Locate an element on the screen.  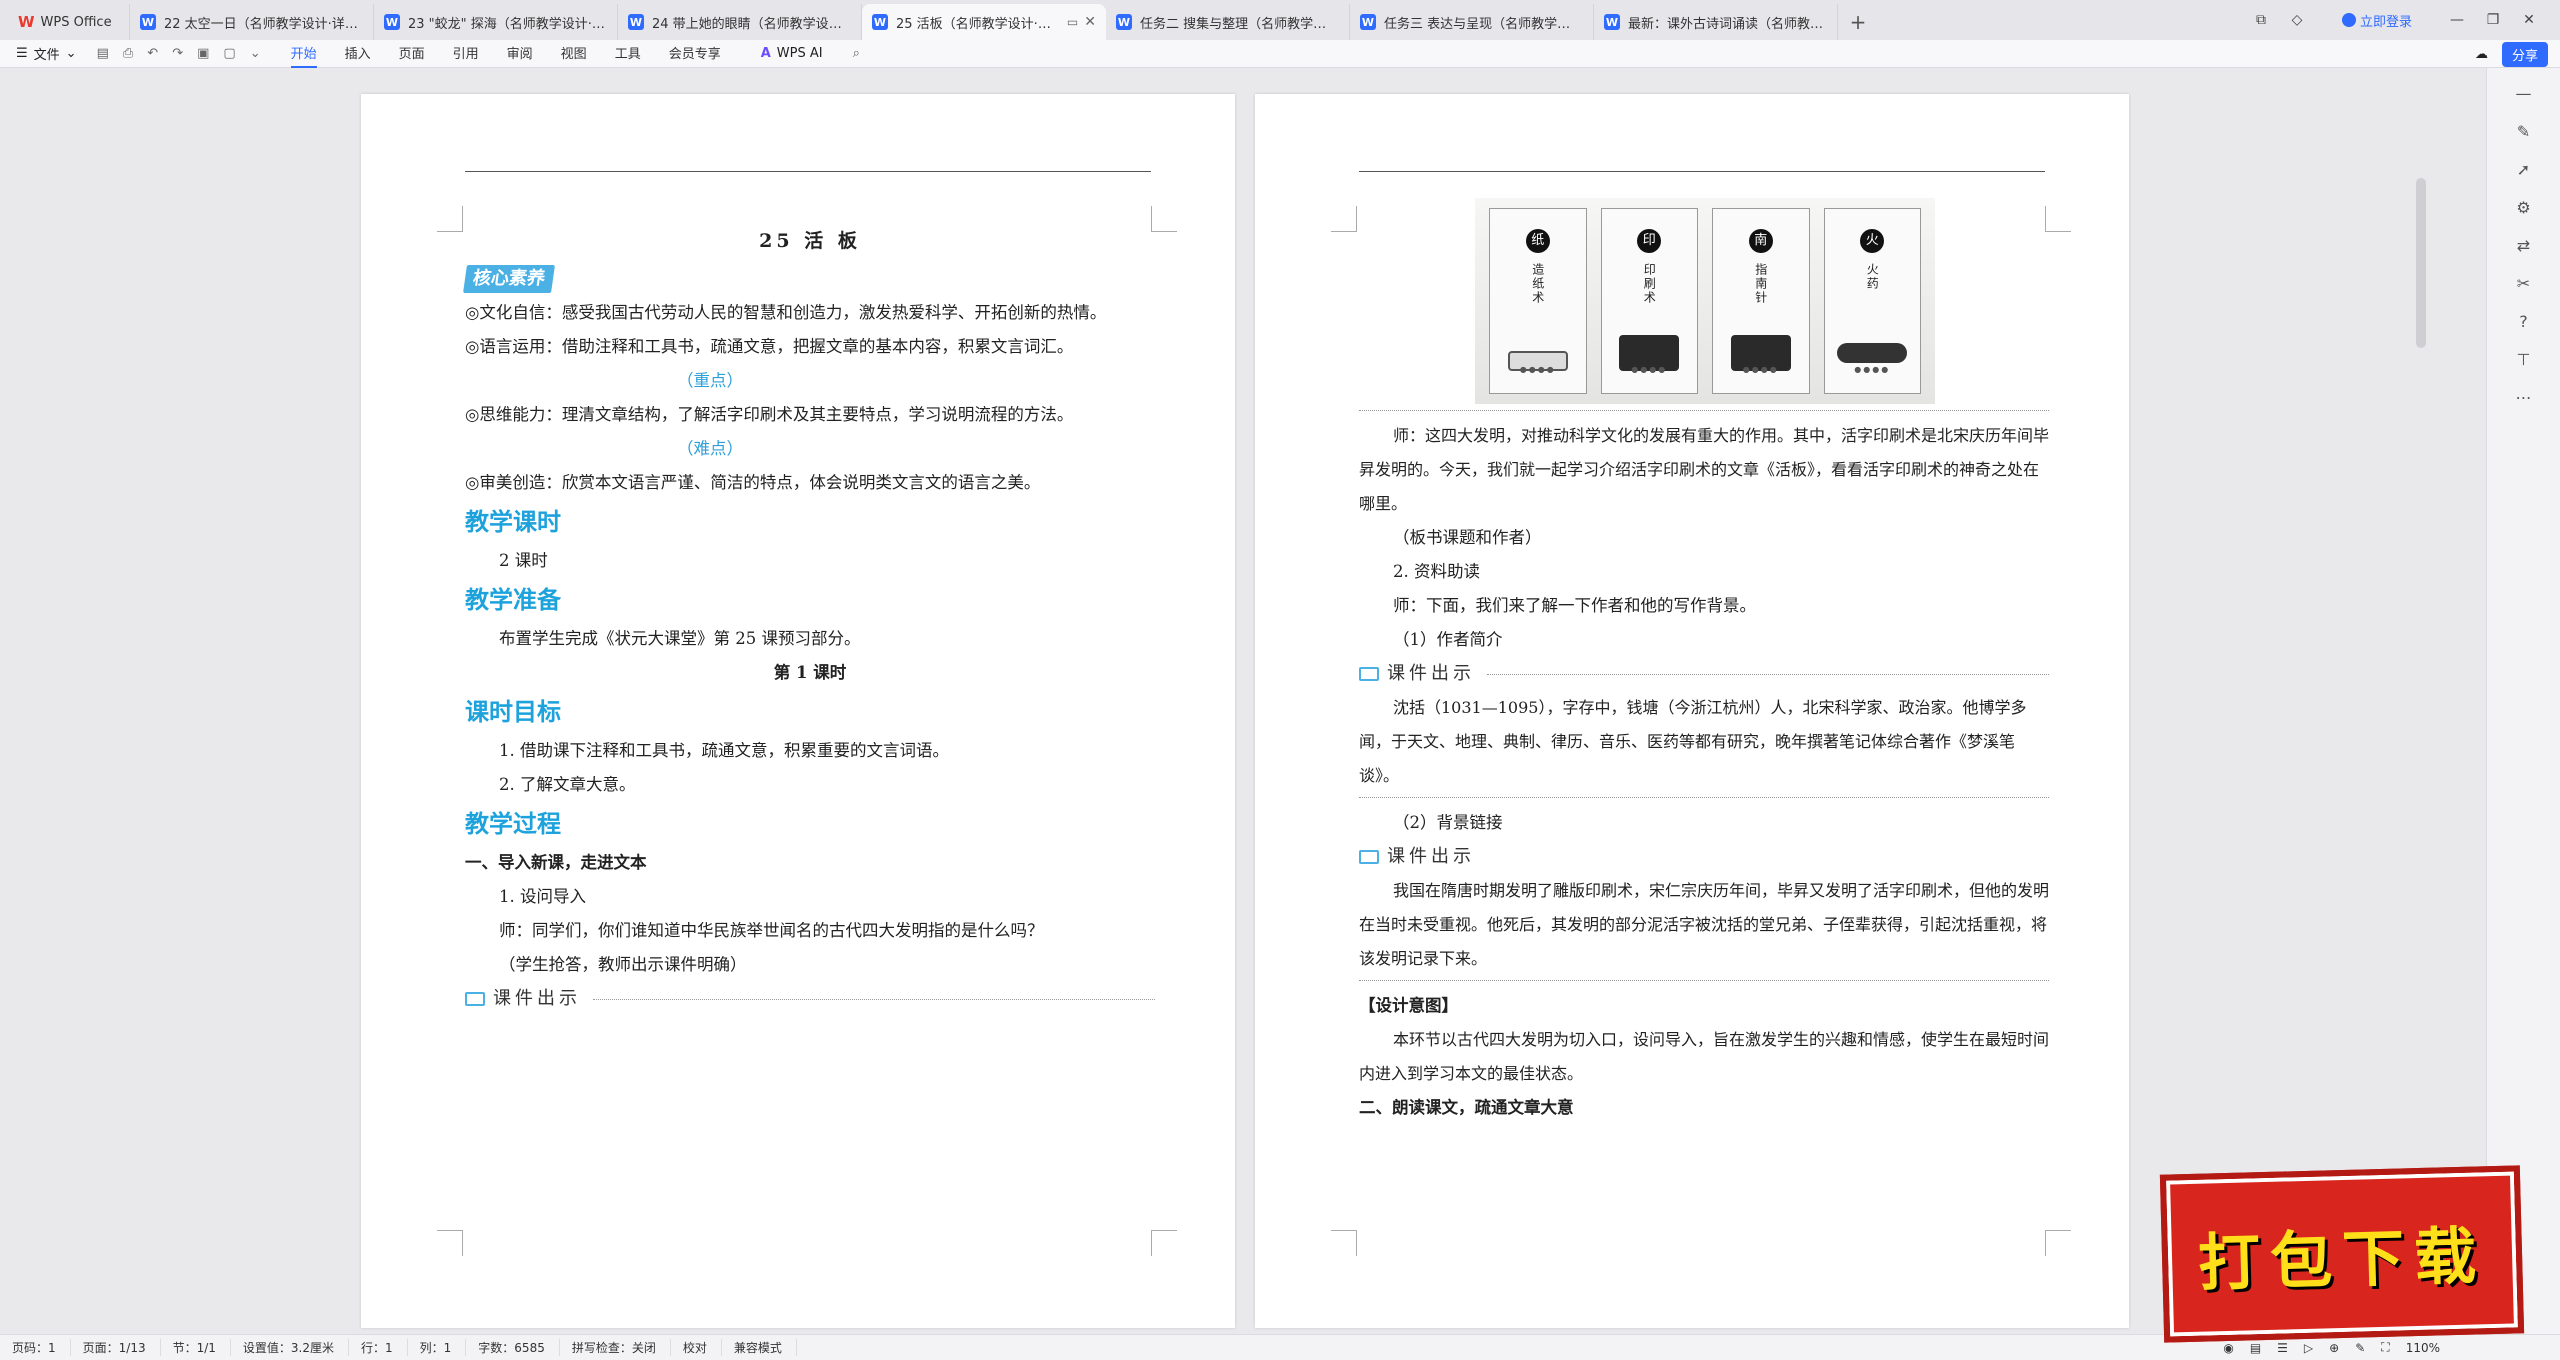
monitor-icon: ▭ is located at coordinates (1072, 22).